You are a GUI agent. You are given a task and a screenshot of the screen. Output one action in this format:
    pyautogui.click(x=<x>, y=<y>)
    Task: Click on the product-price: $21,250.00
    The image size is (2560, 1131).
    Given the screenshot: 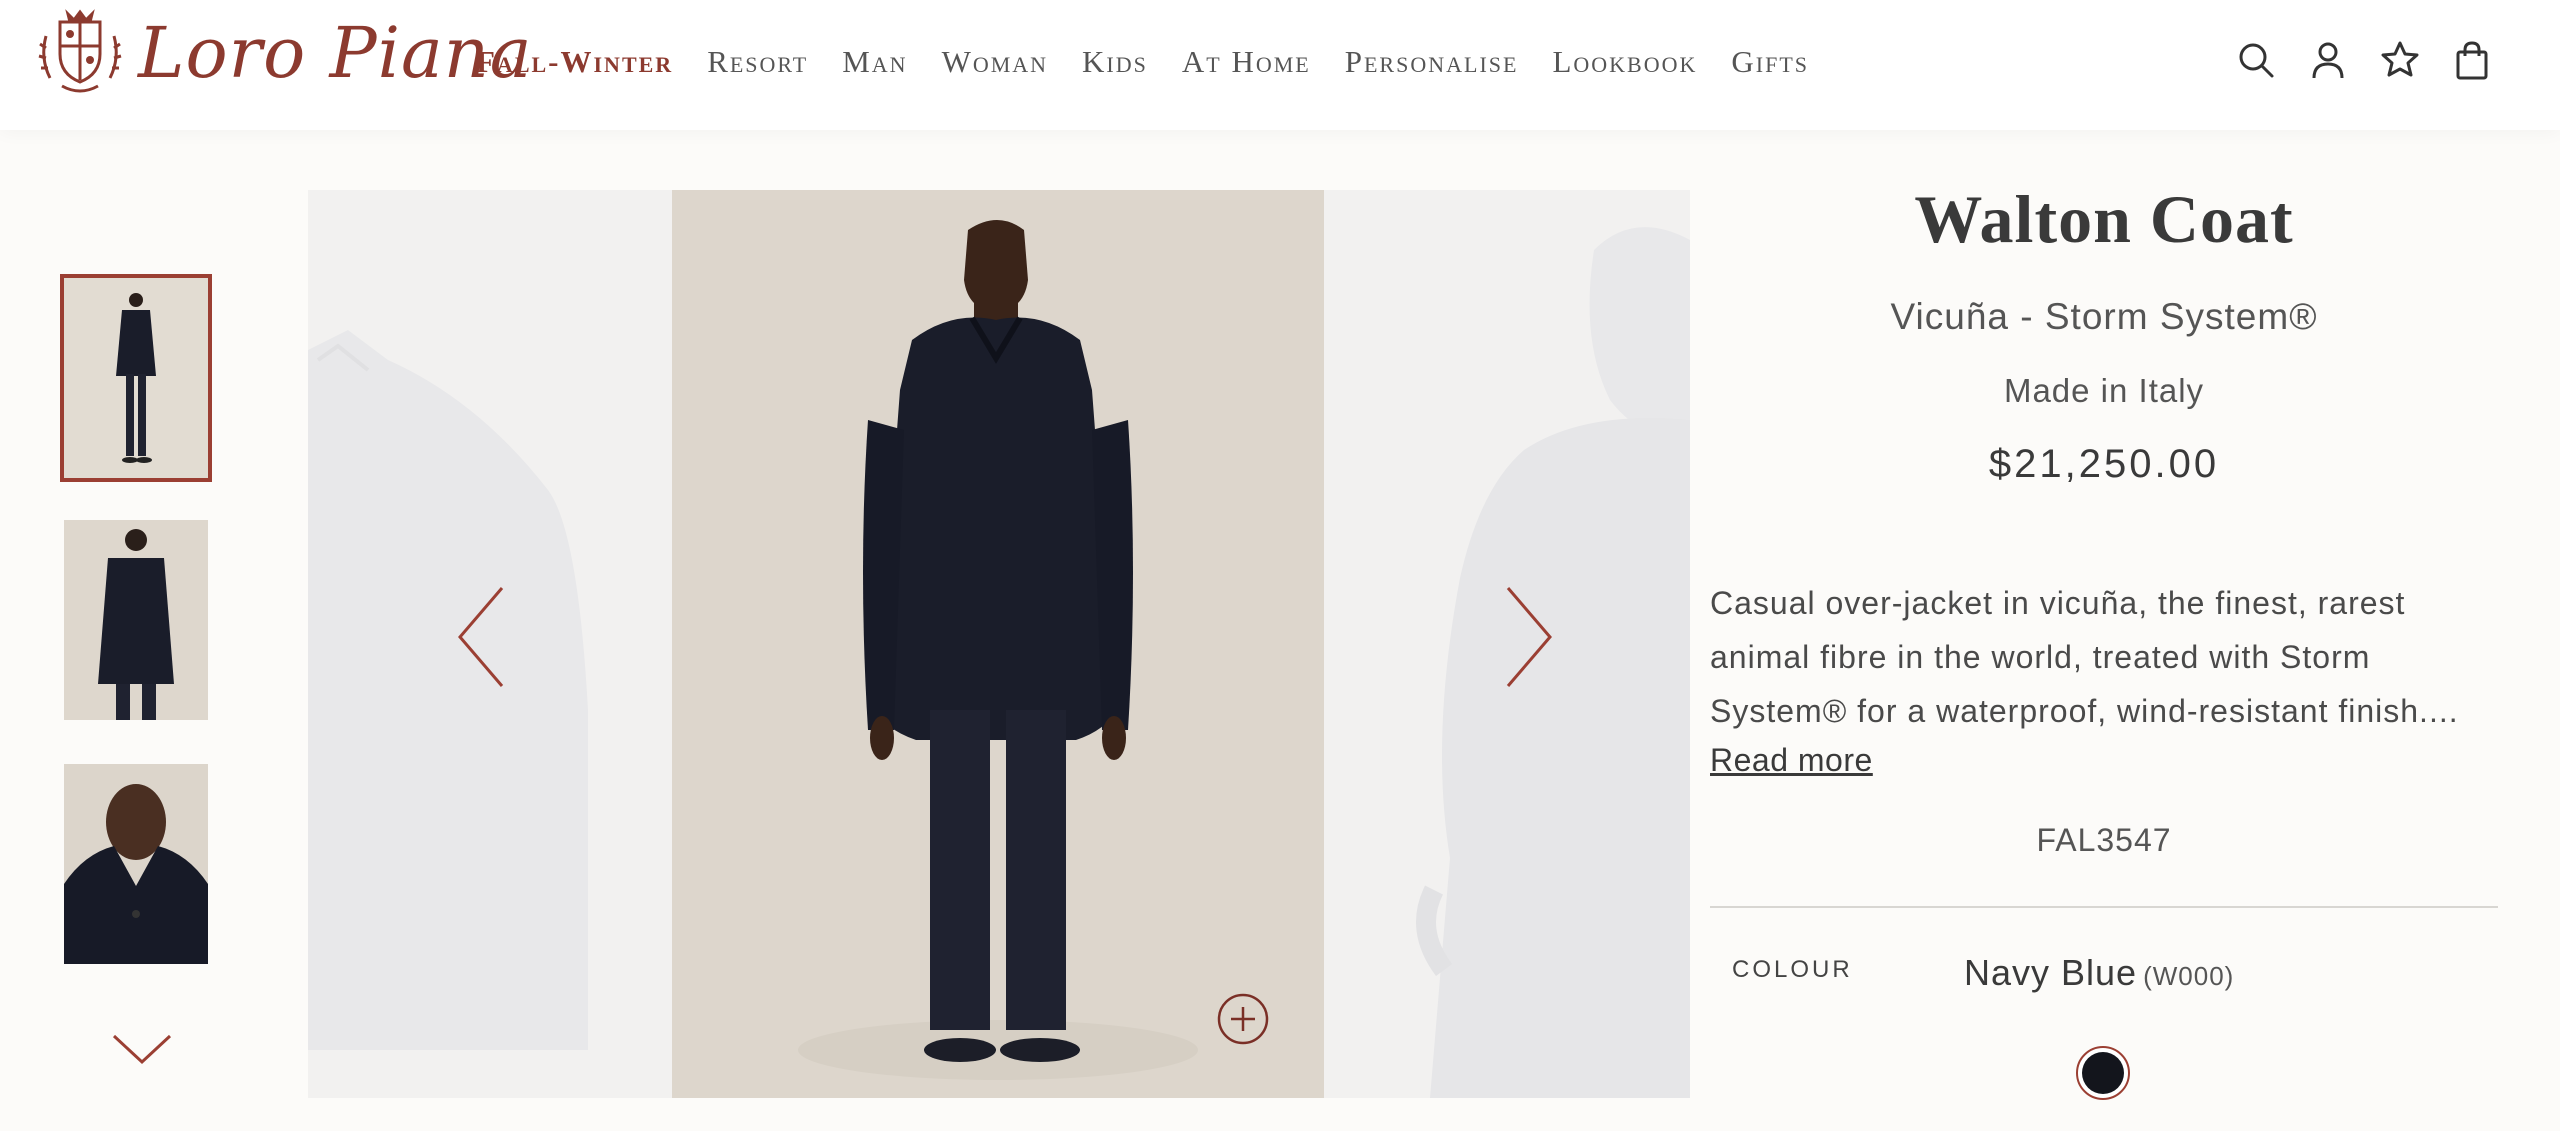 What is the action you would take?
    pyautogui.click(x=2104, y=464)
    